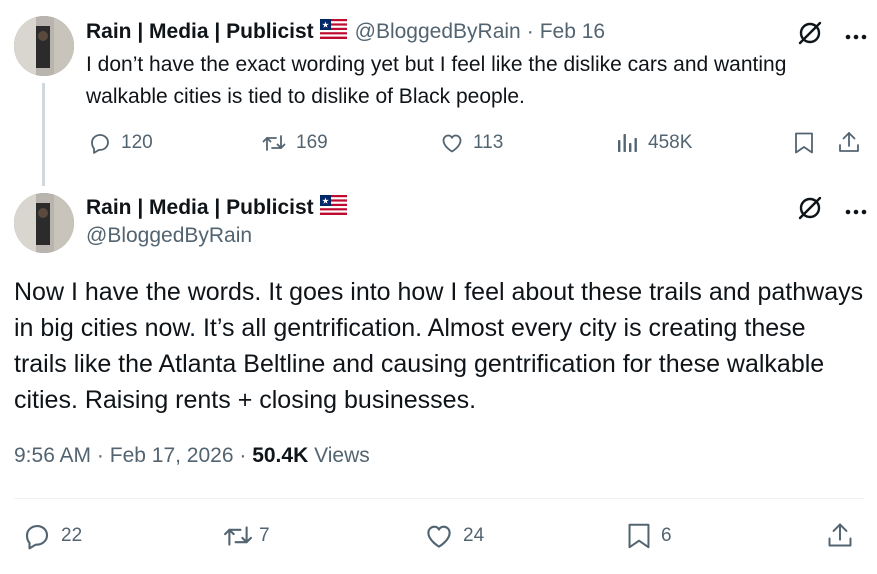  What do you see at coordinates (43, 134) in the screenshot?
I see `thread-line` at bounding box center [43, 134].